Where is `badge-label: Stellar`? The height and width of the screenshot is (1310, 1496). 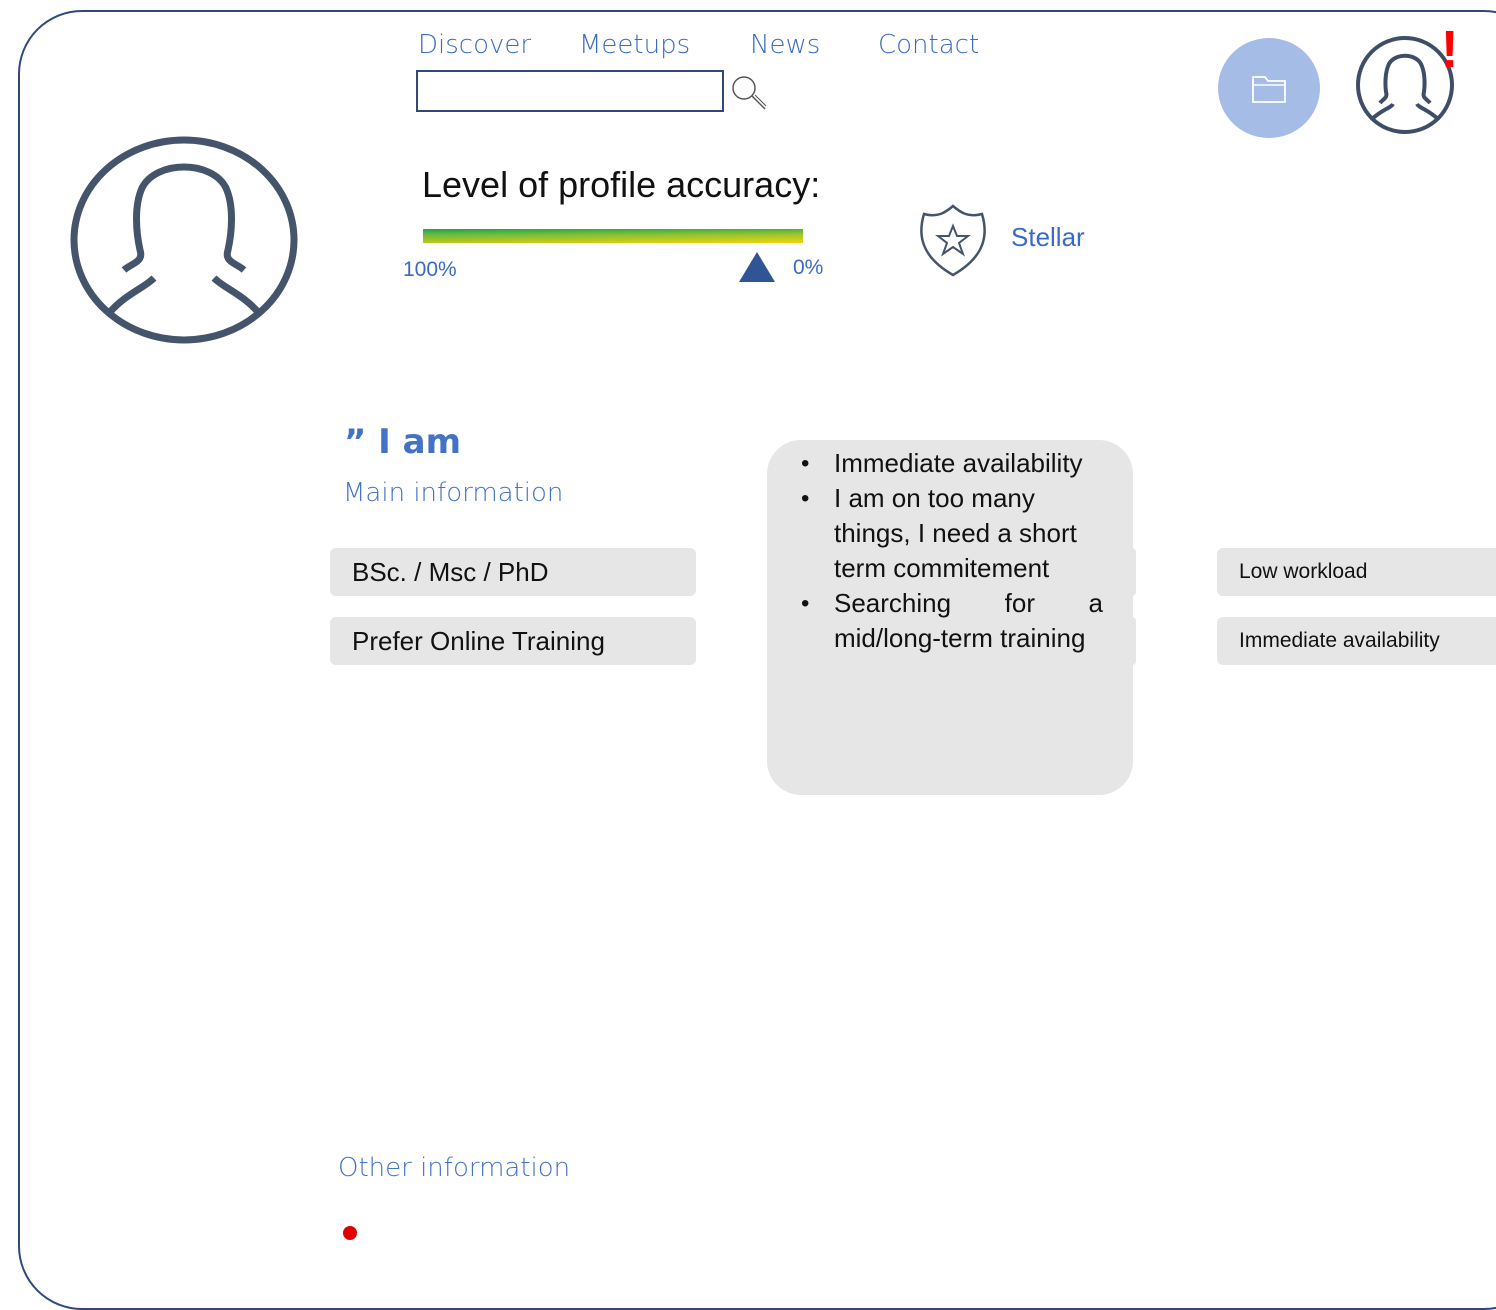 badge-label: Stellar is located at coordinates (1048, 237).